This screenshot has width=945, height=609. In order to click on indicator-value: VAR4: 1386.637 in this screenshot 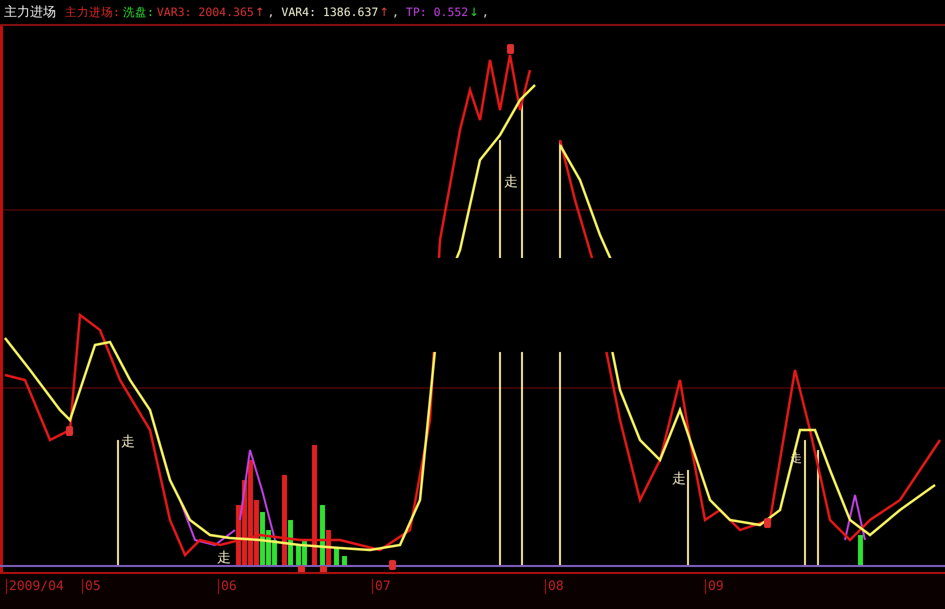, I will do `click(329, 12)`.